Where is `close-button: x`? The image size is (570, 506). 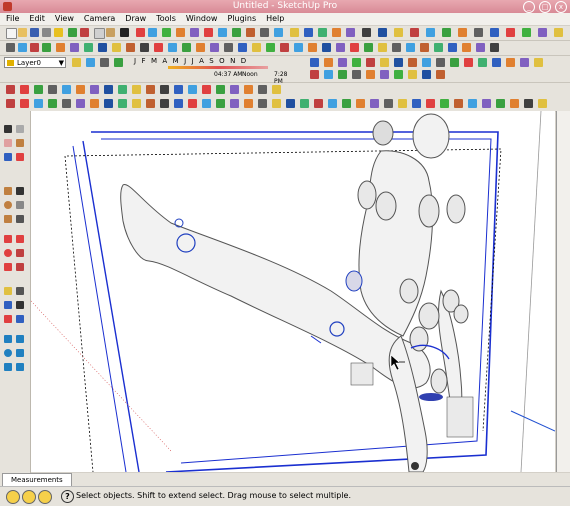
close-button: x is located at coordinates (561, 7).